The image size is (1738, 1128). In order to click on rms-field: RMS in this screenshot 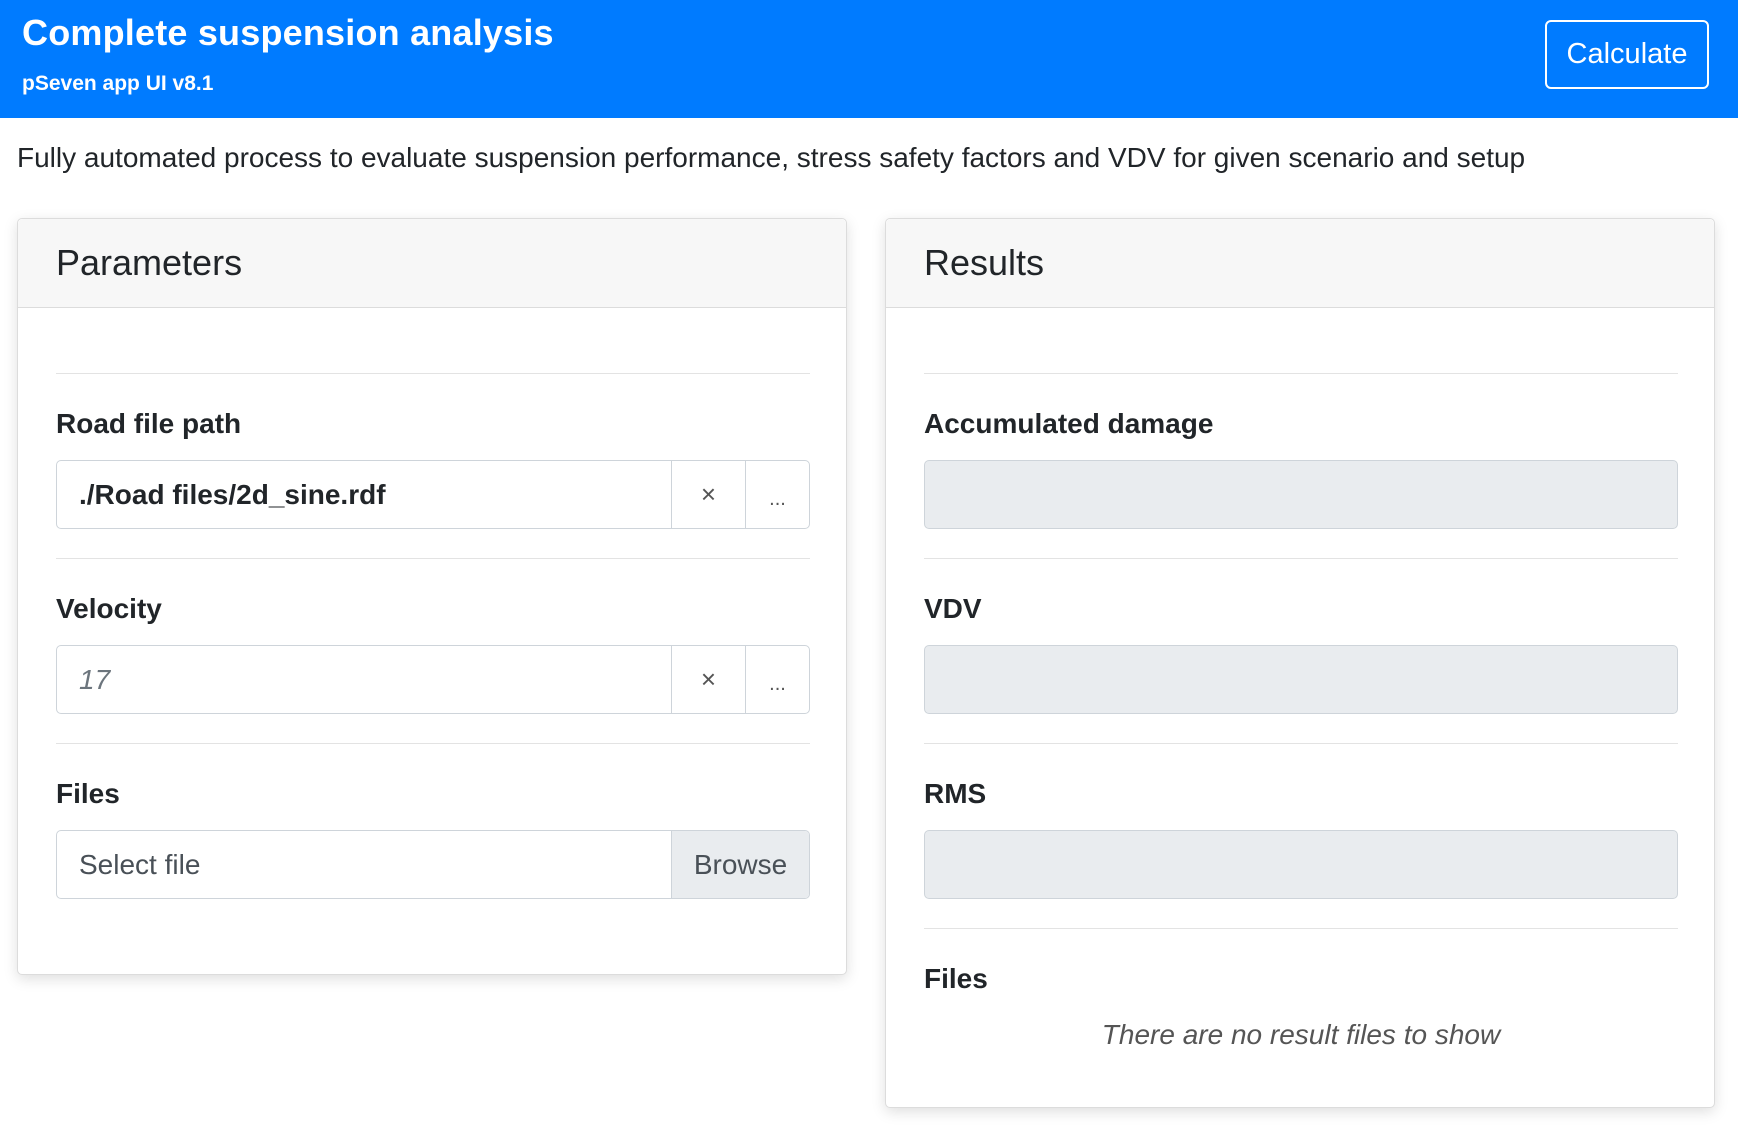, I will do `click(1301, 836)`.